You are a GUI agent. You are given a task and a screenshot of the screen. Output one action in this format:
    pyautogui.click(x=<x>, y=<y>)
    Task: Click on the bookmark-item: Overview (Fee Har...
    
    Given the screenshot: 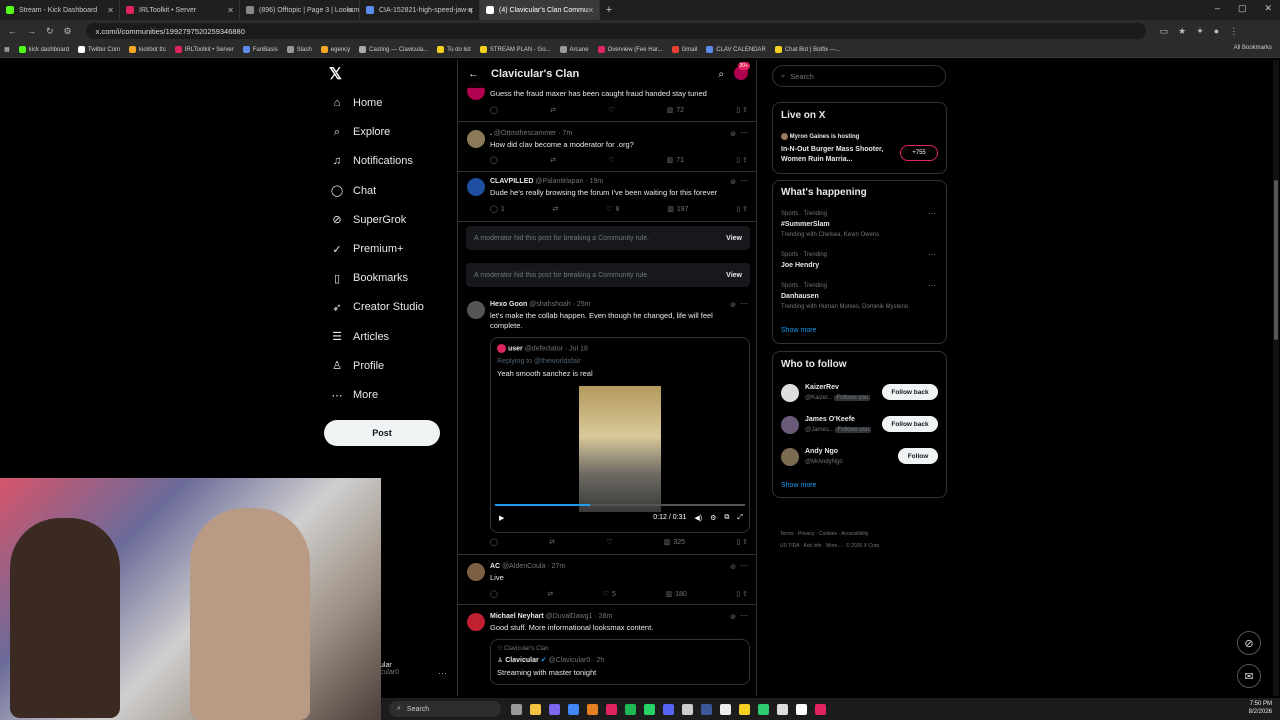 What is the action you would take?
    pyautogui.click(x=630, y=49)
    